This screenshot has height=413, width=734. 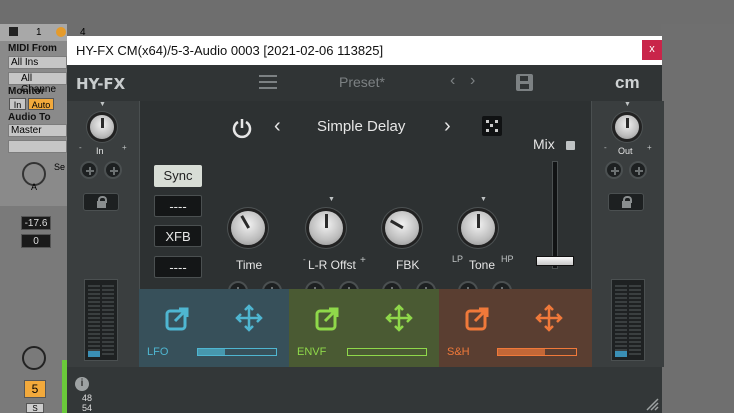 What do you see at coordinates (178, 176) in the screenshot?
I see `sync-button: Sync` at bounding box center [178, 176].